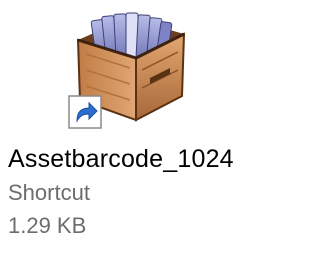 Image resolution: width=320 pixels, height=257 pixels. I want to click on file-type: Shortcut, so click(49, 192).